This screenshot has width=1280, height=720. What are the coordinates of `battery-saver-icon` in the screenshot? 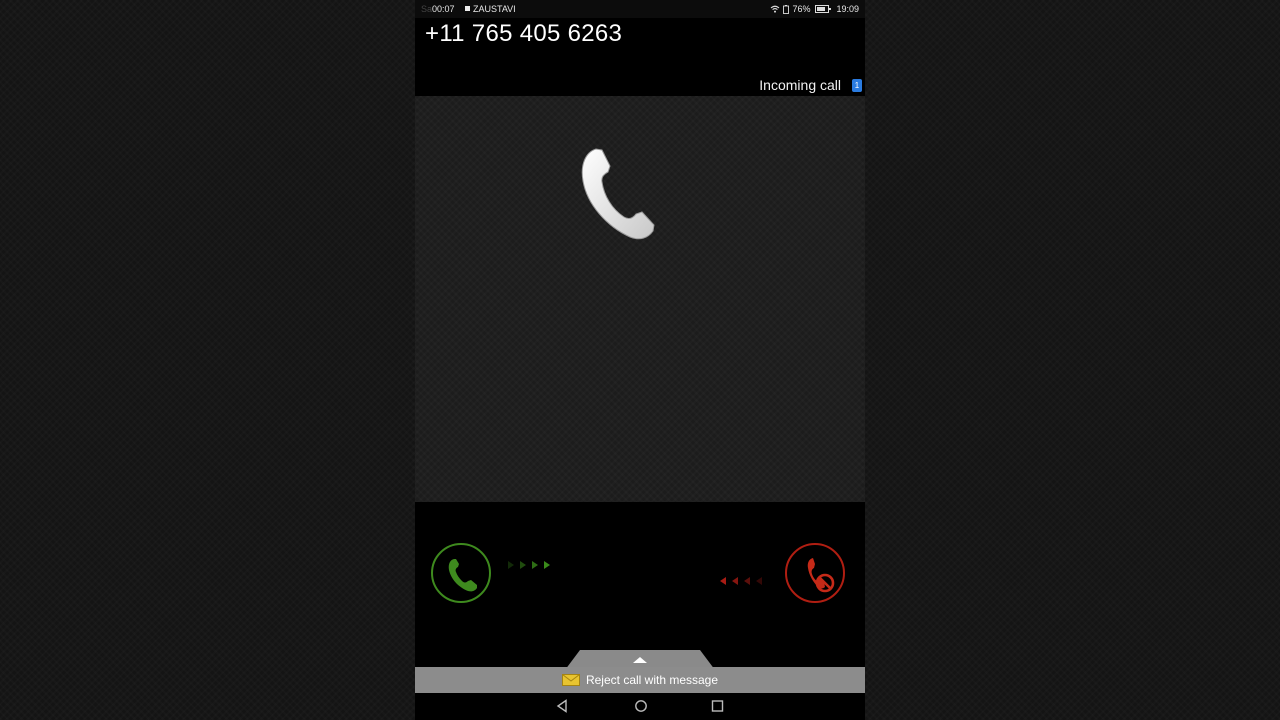 It's located at (786, 9).